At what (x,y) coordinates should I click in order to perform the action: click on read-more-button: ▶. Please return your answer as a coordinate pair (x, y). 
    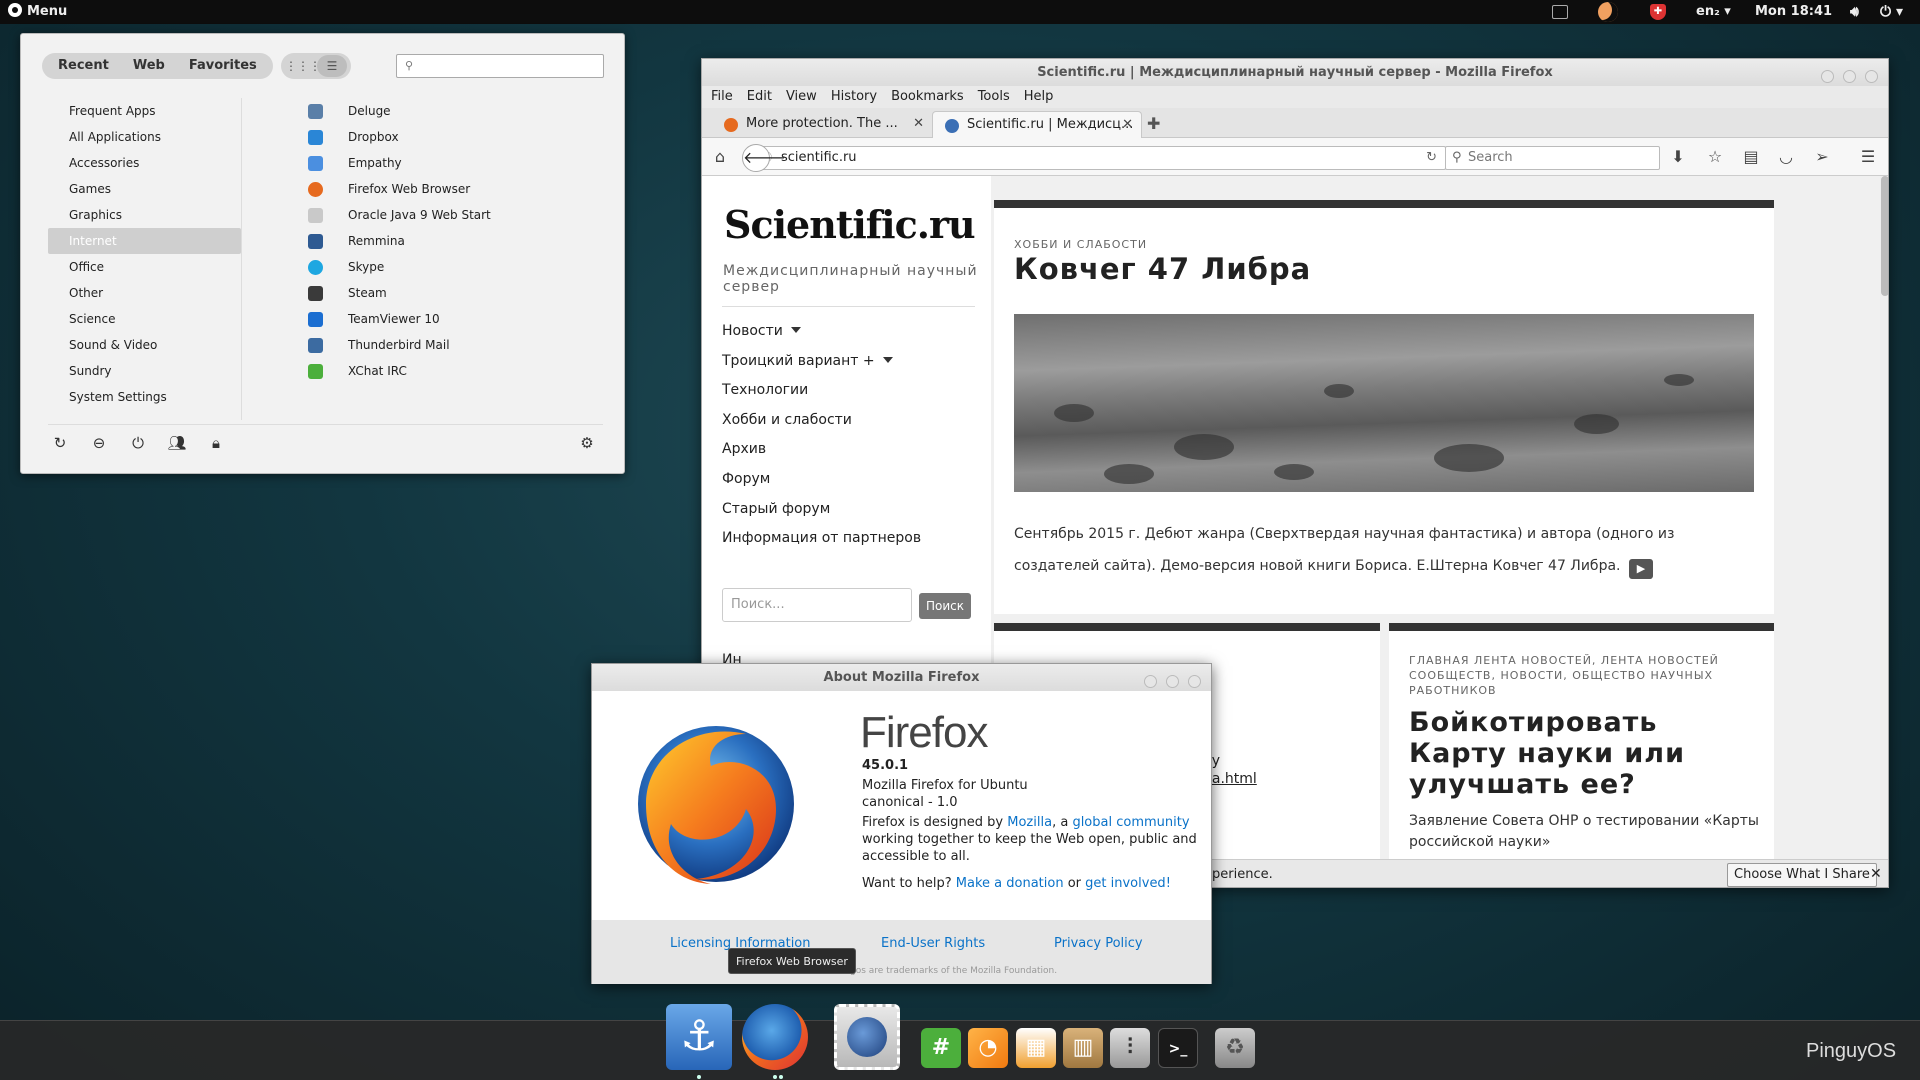
    Looking at the image, I should click on (1640, 569).